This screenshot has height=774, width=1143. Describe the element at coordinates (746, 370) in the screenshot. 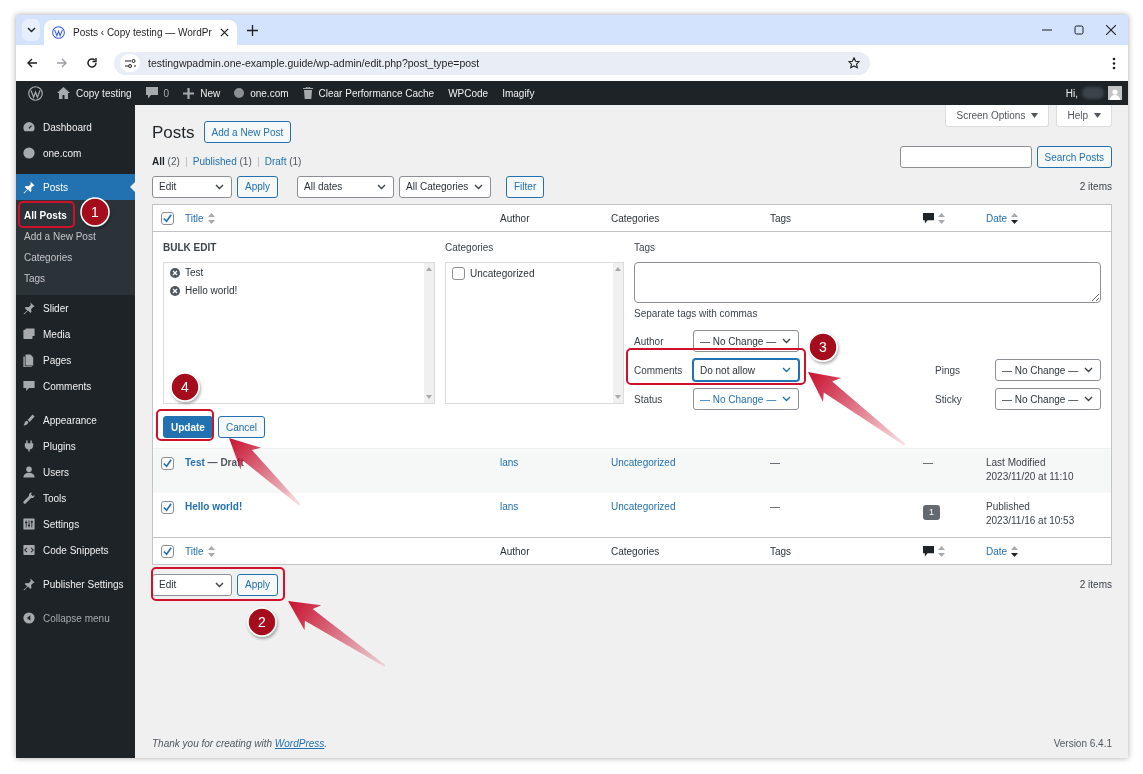

I see `field-select: Do not allow` at that location.